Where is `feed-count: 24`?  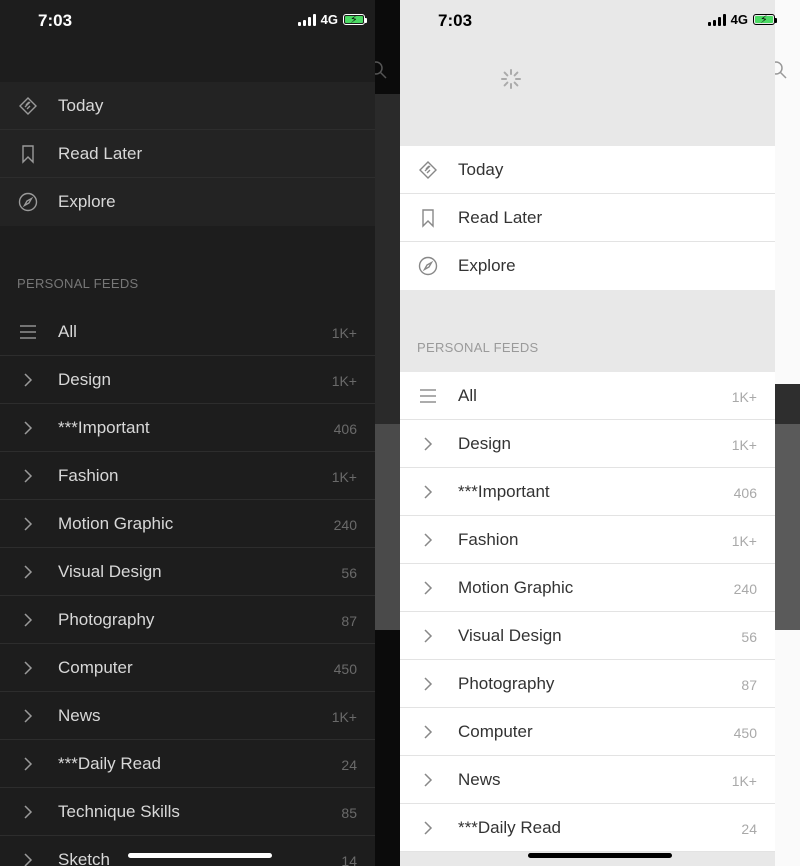
feed-count: 24 is located at coordinates (749, 829).